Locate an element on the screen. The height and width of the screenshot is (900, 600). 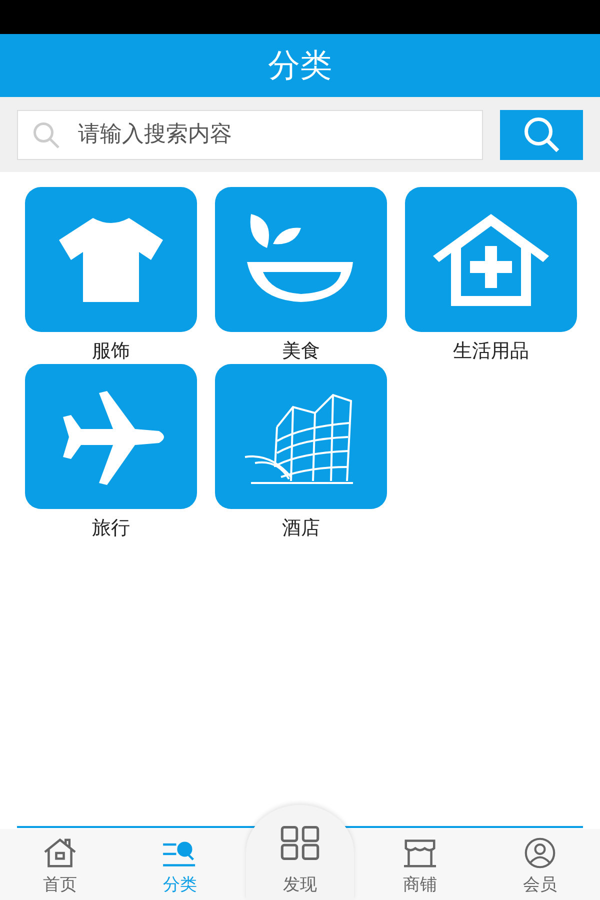
tab-item: 发现 is located at coordinates (300, 852).